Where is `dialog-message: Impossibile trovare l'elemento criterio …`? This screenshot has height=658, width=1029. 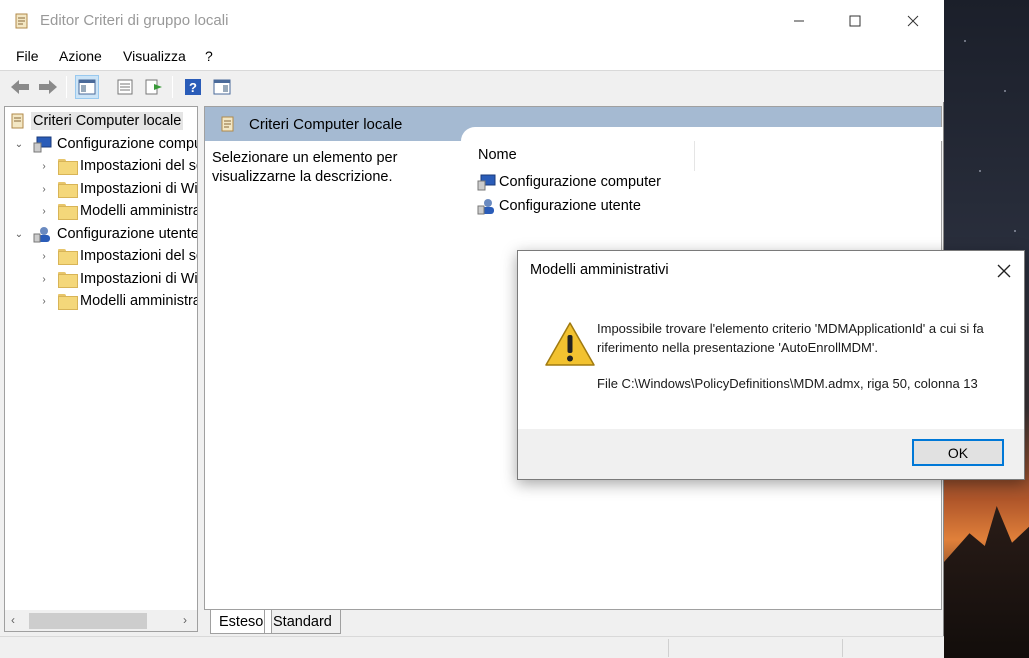
dialog-message: Impossibile trovare l'elemento criterio … is located at coordinates (790, 338).